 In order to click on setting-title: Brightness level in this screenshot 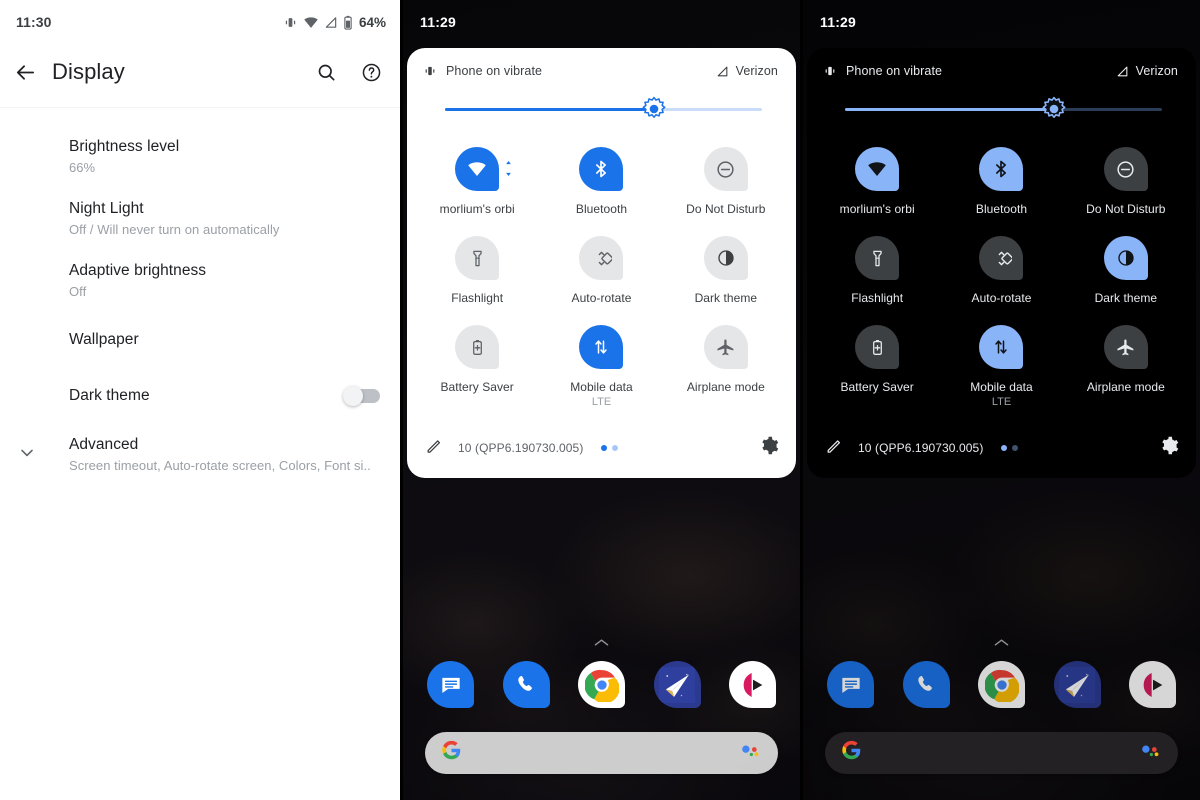, I will do `click(124, 146)`.